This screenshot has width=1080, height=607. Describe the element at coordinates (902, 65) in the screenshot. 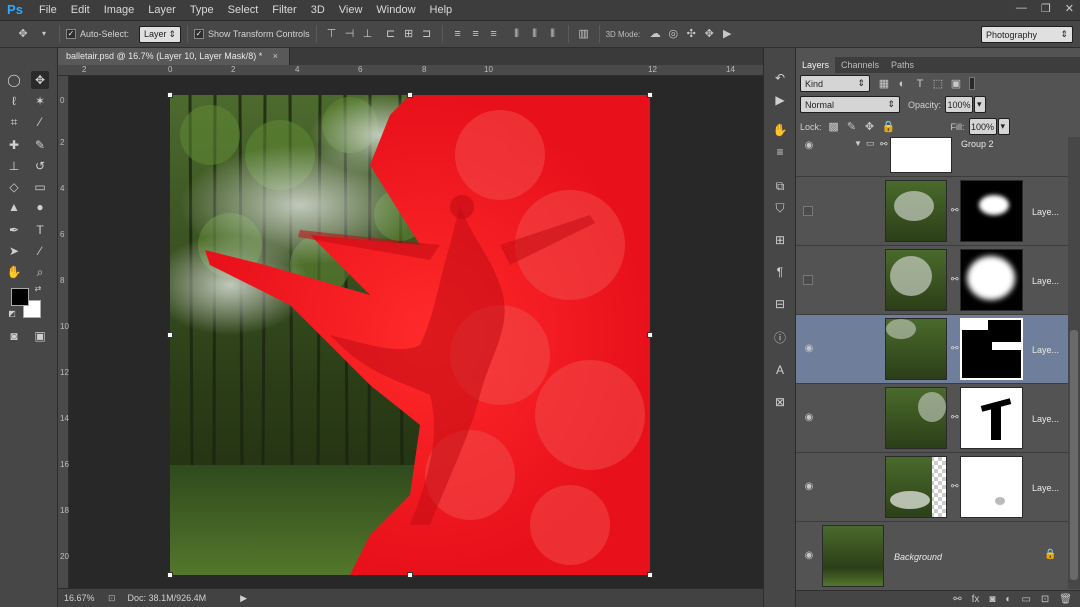

I see `tab-paths: Paths` at that location.